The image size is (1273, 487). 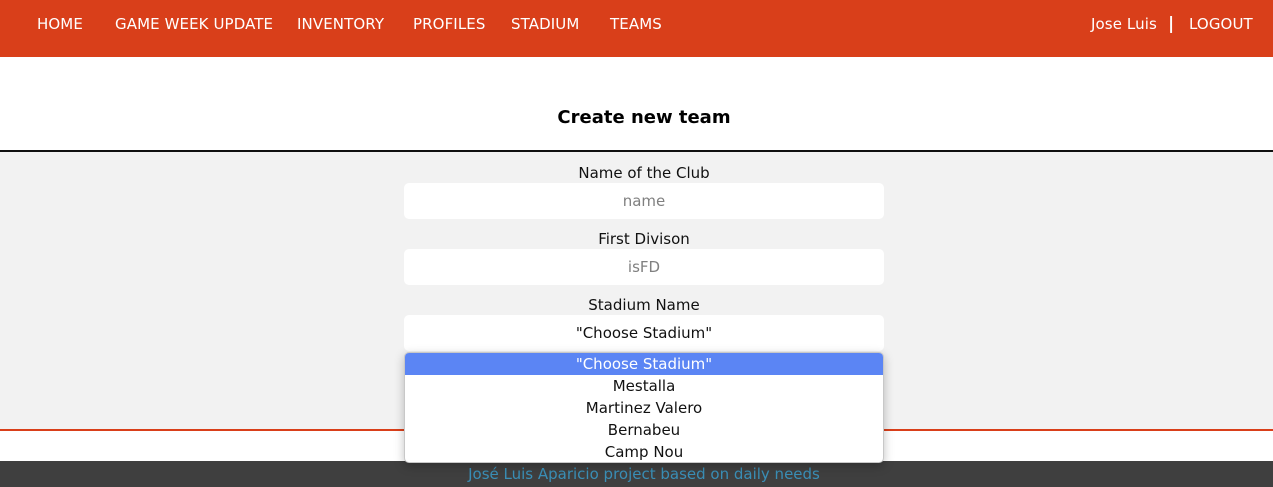 I want to click on user-name: Jose Luis, so click(x=1124, y=28).